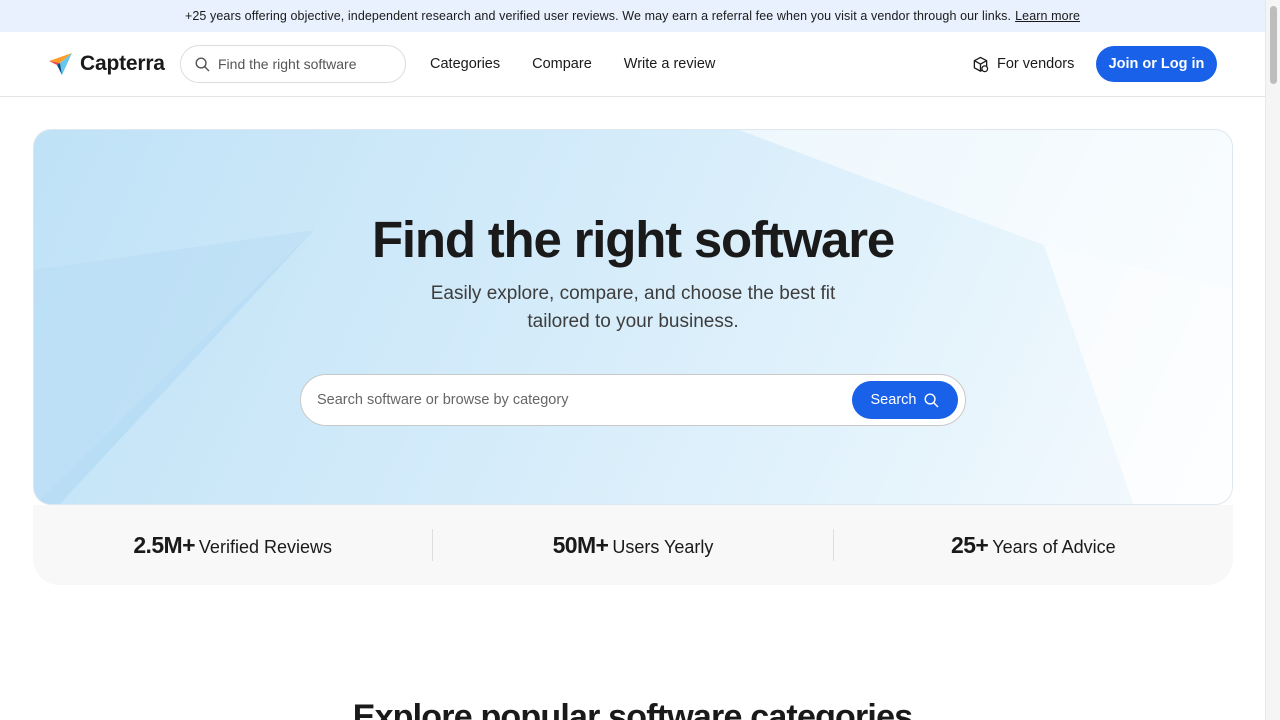 Image resolution: width=1280 pixels, height=720 pixels. I want to click on nav-compare: Compare, so click(562, 64).